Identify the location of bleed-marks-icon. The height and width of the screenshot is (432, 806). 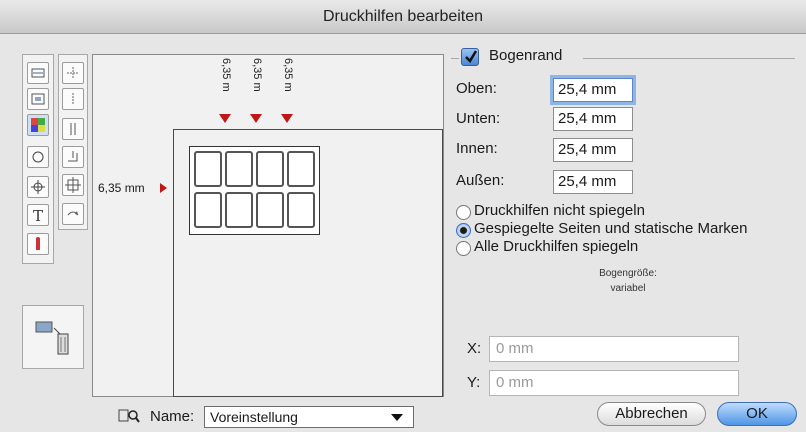
(38, 99).